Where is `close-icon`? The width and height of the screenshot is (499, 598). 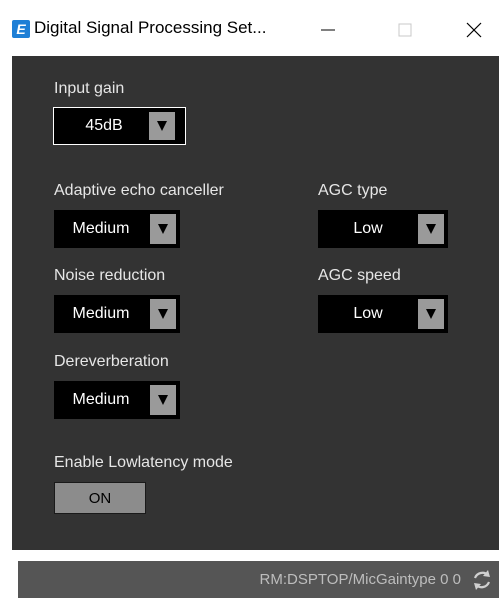
close-icon is located at coordinates (474, 30).